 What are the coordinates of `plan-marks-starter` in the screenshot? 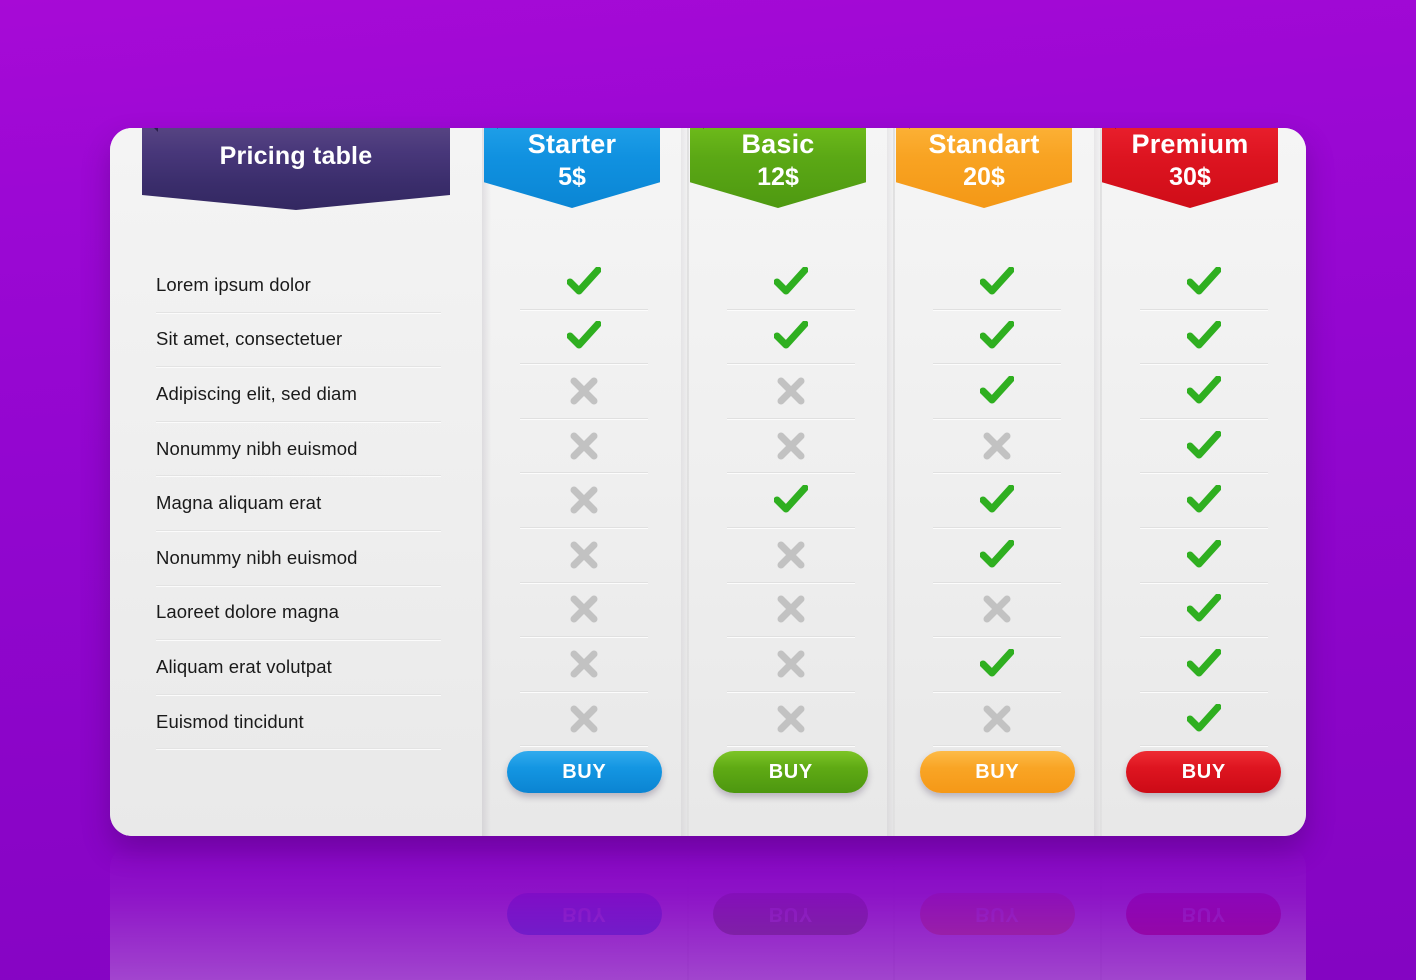 It's located at (584, 437).